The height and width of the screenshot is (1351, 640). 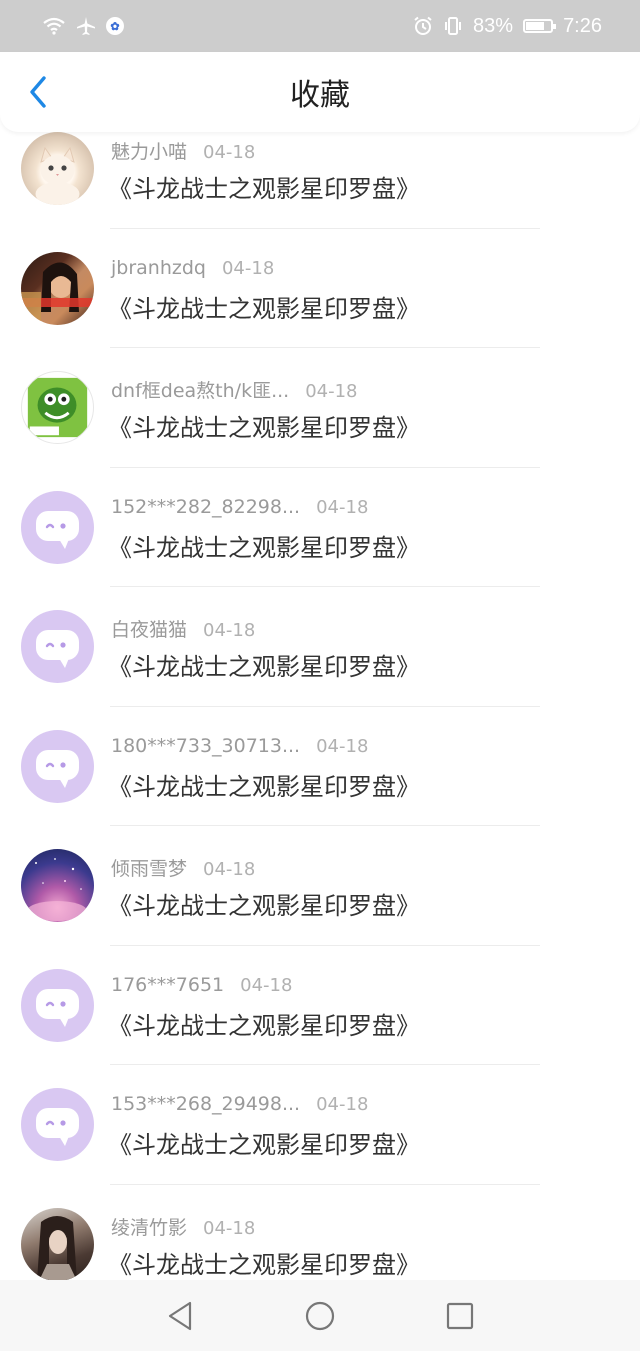 I want to click on item-meta: 绫清竹影 04-18, so click(x=183, y=1227).